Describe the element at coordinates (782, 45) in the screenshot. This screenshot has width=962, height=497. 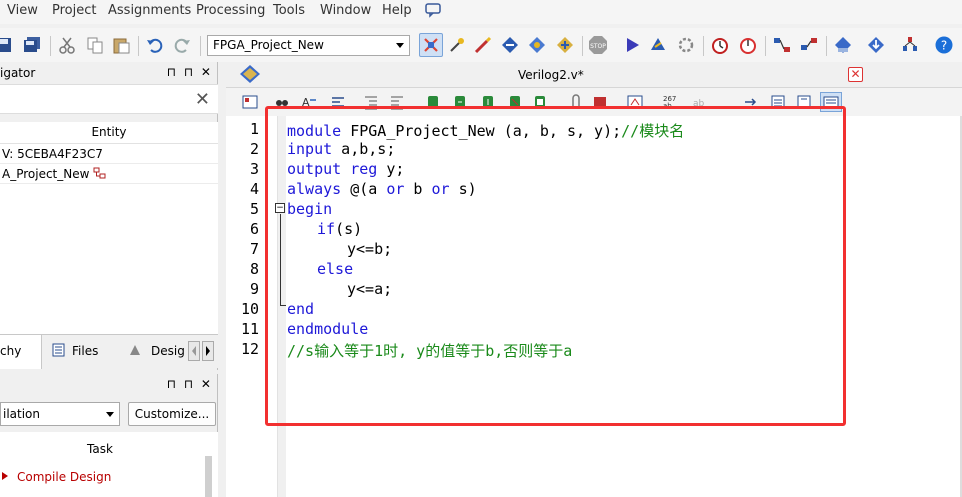
I see `netlist-viewer-icon` at that location.